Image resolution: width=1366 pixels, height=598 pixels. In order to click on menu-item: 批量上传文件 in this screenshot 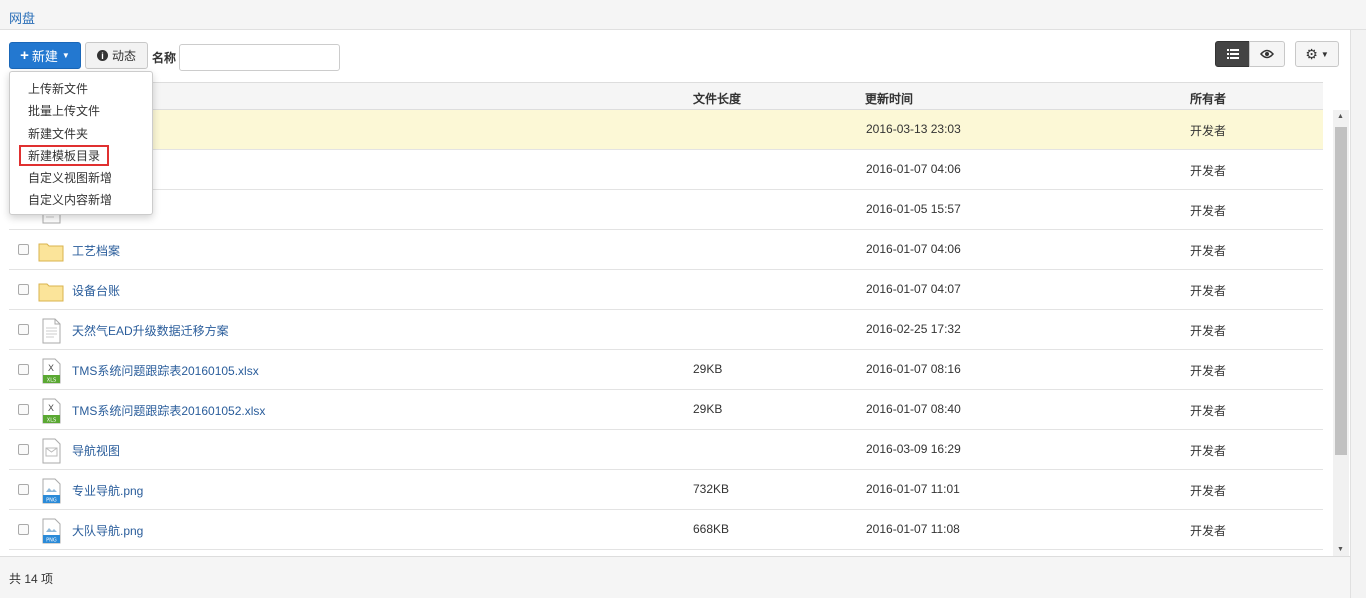, I will do `click(64, 110)`.